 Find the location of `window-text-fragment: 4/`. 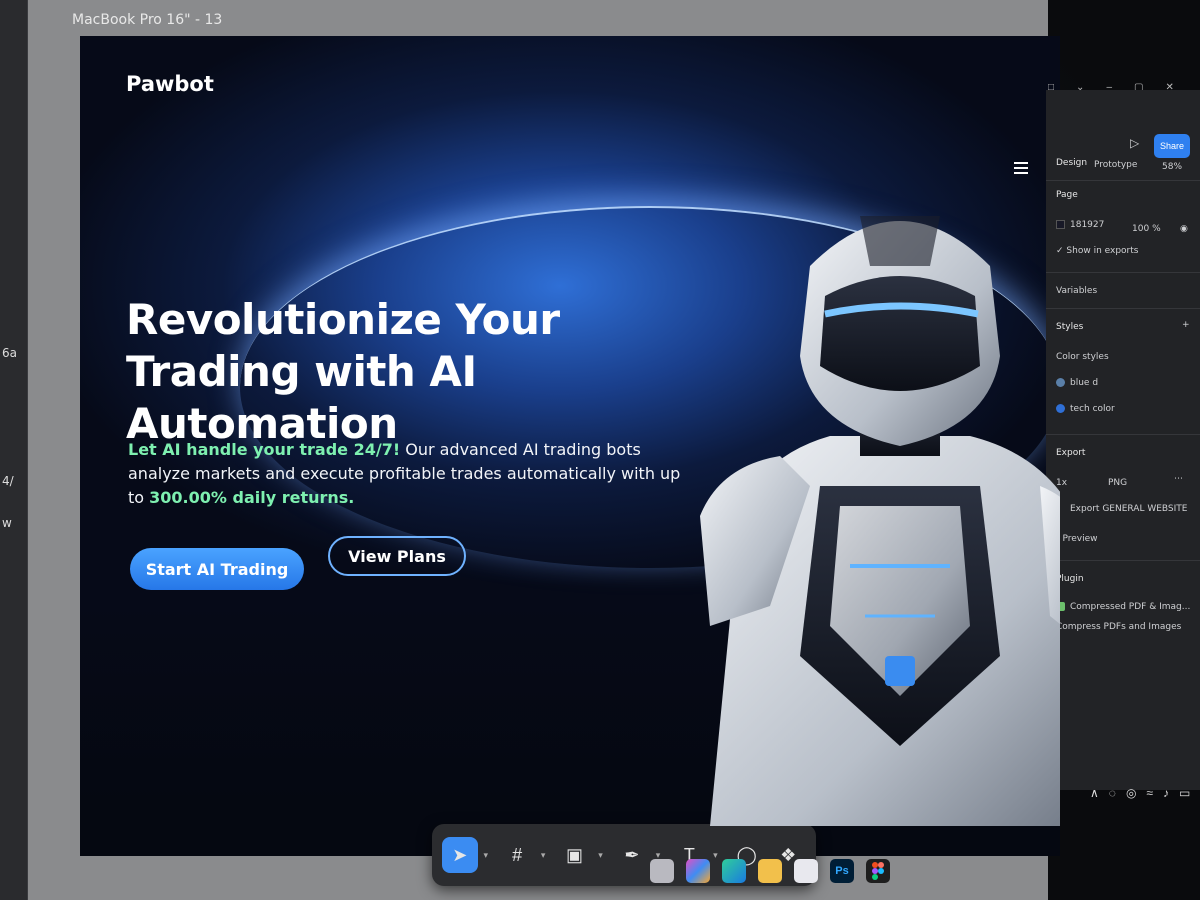

window-text-fragment: 4/ is located at coordinates (8, 481).